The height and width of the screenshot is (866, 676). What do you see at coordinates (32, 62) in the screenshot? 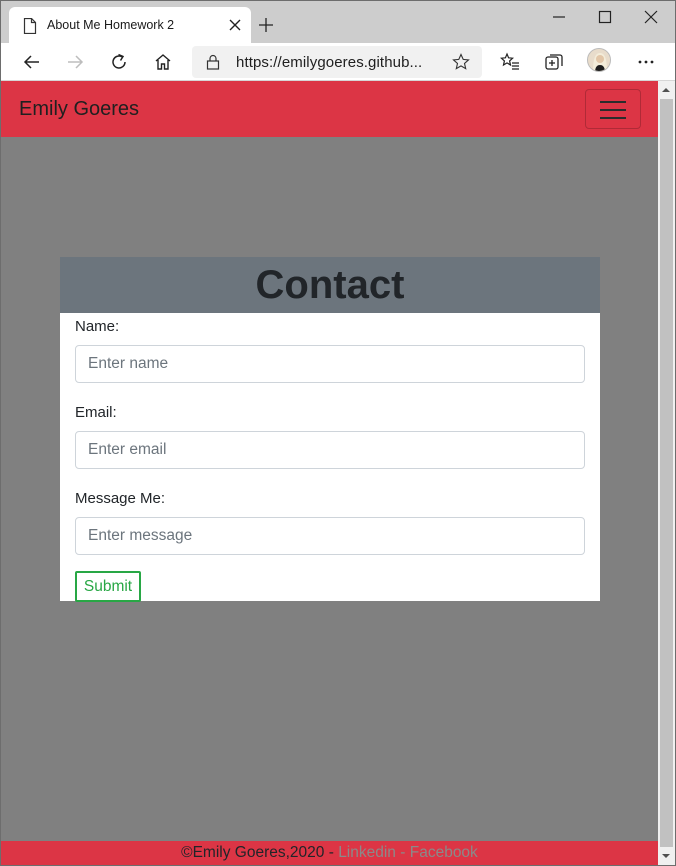
I see `back-icon` at bounding box center [32, 62].